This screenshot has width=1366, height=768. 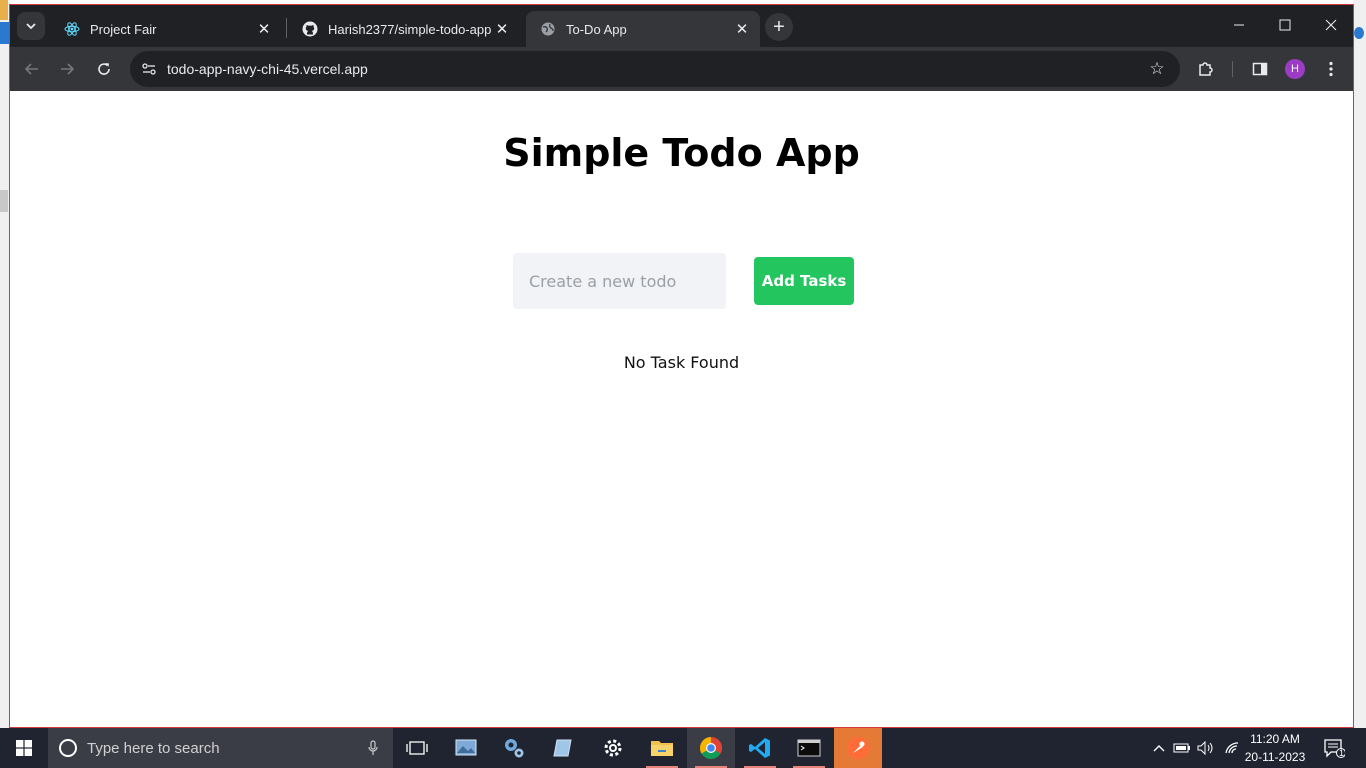 What do you see at coordinates (149, 69) in the screenshot?
I see `site-settings-icon` at bounding box center [149, 69].